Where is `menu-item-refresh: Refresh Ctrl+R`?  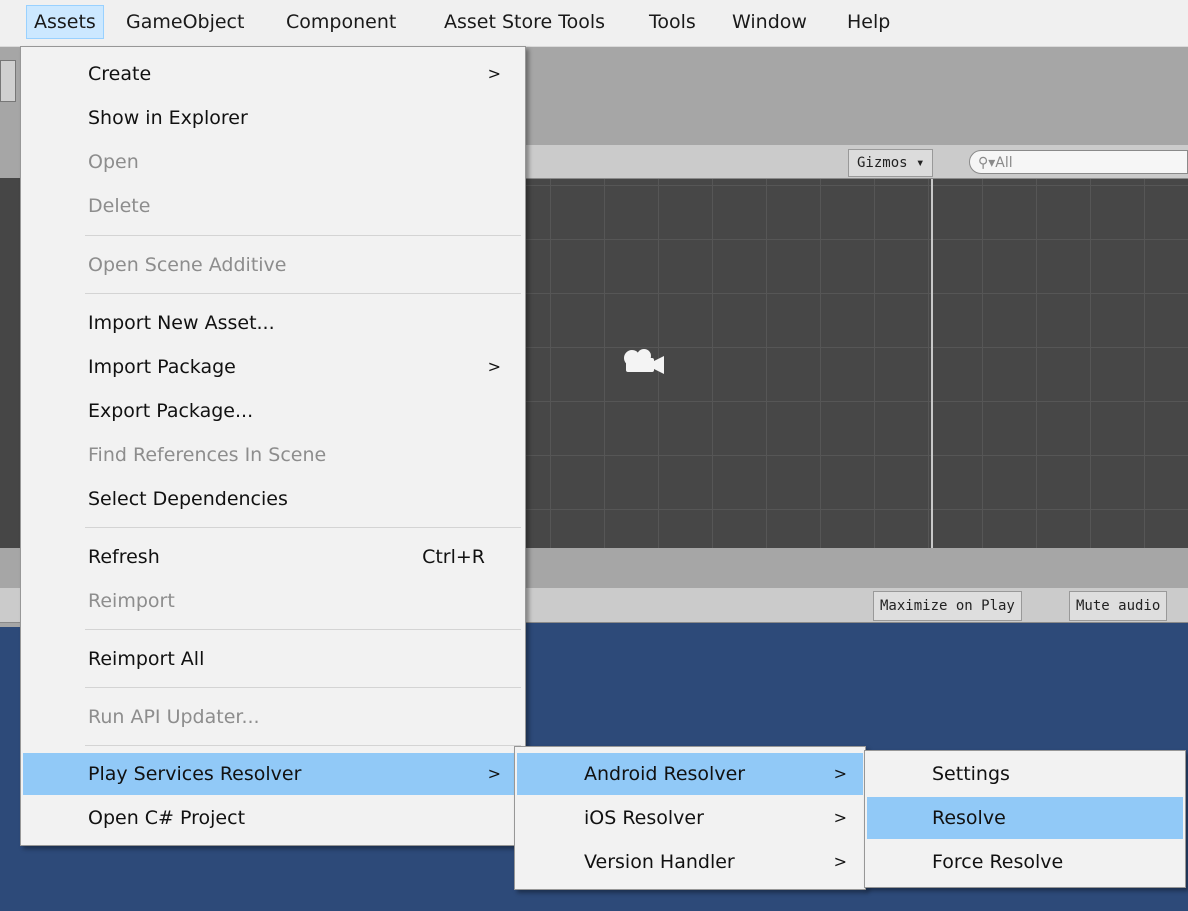
menu-item-refresh: Refresh Ctrl+R is located at coordinates (273, 557).